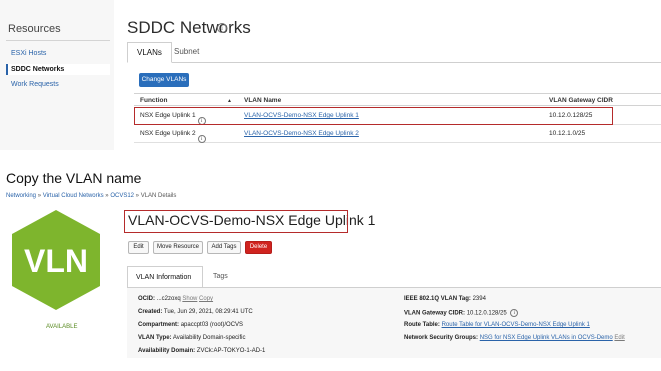 The width and height of the screenshot is (661, 371). What do you see at coordinates (178, 247) in the screenshot?
I see `move-resource-button: Move Resource` at bounding box center [178, 247].